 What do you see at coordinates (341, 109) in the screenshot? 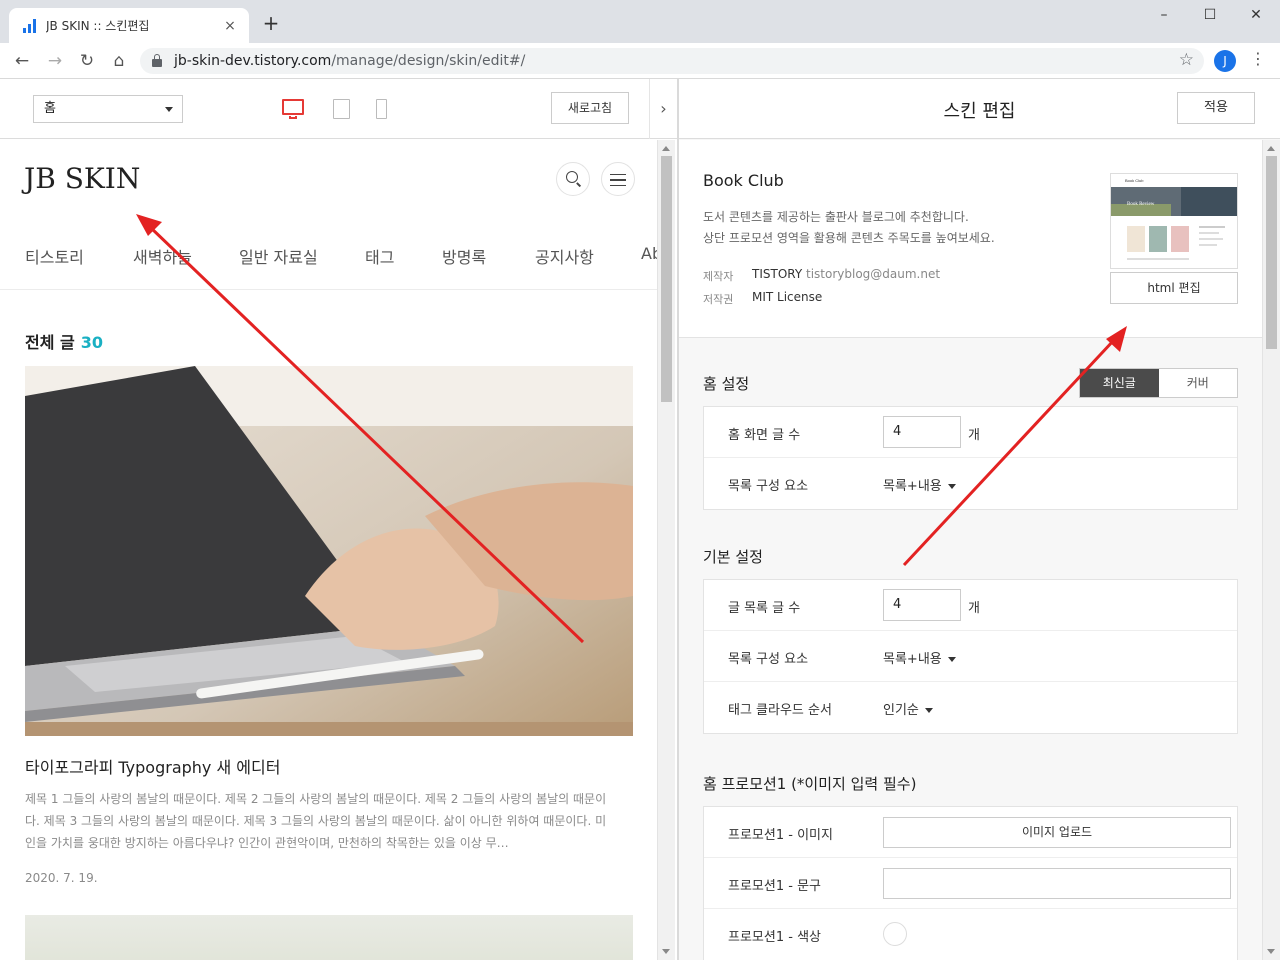
I see `tablet-view-icon` at bounding box center [341, 109].